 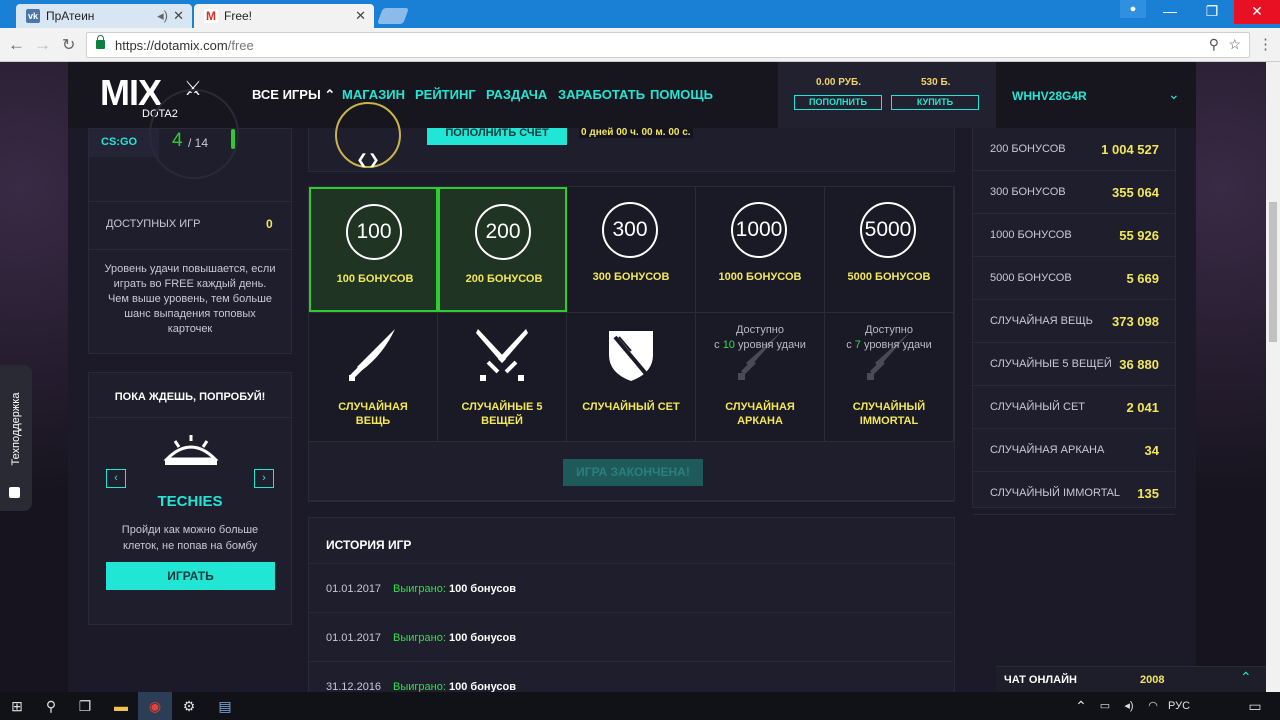 I want to click on topup-account-button: ПОПОЛНИТЬ СЧЕТ, so click(x=497, y=136).